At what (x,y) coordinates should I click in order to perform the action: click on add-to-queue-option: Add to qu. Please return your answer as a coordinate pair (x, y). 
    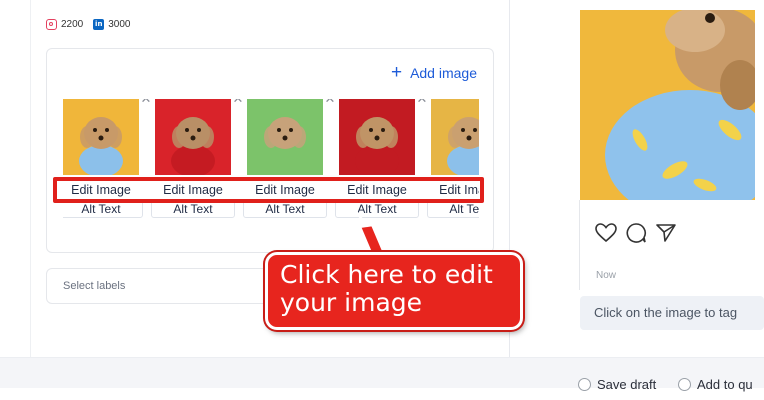
    Looking at the image, I should click on (715, 384).